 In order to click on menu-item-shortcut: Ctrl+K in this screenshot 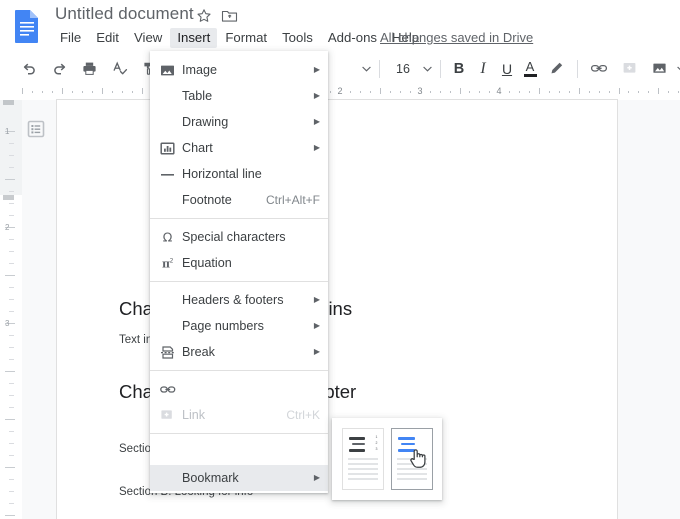, I will do `click(303, 415)`.